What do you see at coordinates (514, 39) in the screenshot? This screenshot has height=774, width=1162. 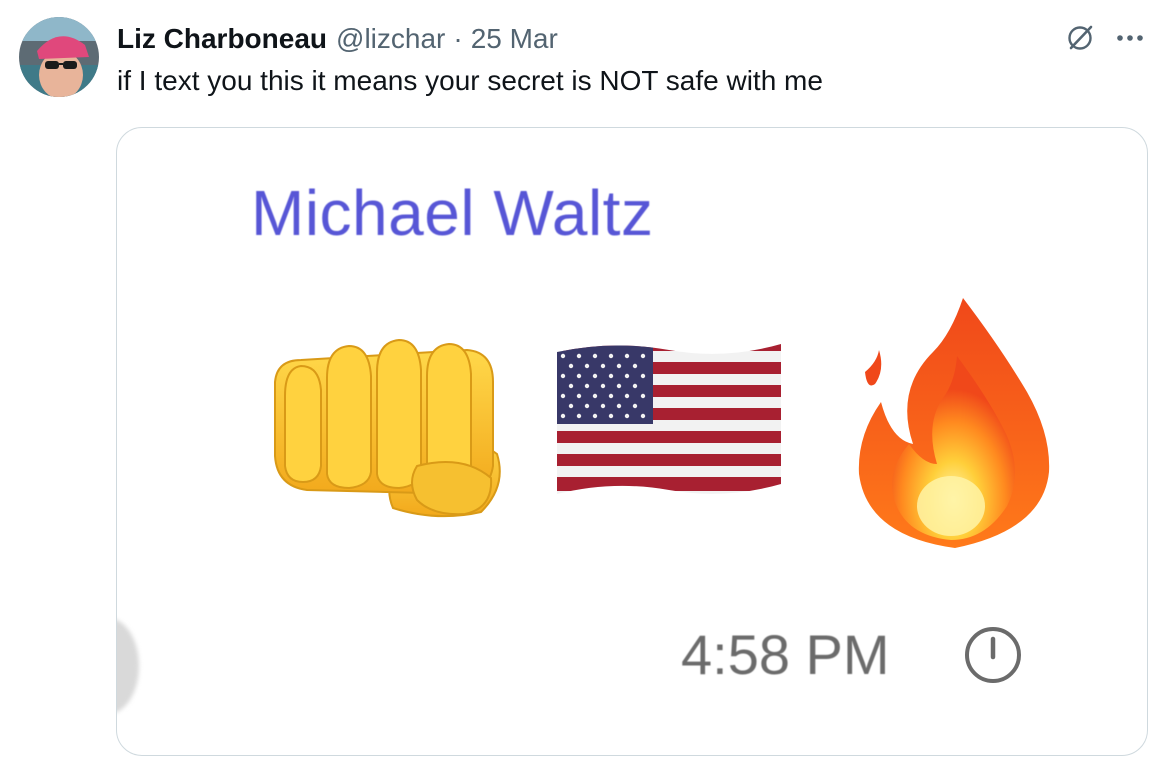 I see `tweet-date: 25 Mar` at bounding box center [514, 39].